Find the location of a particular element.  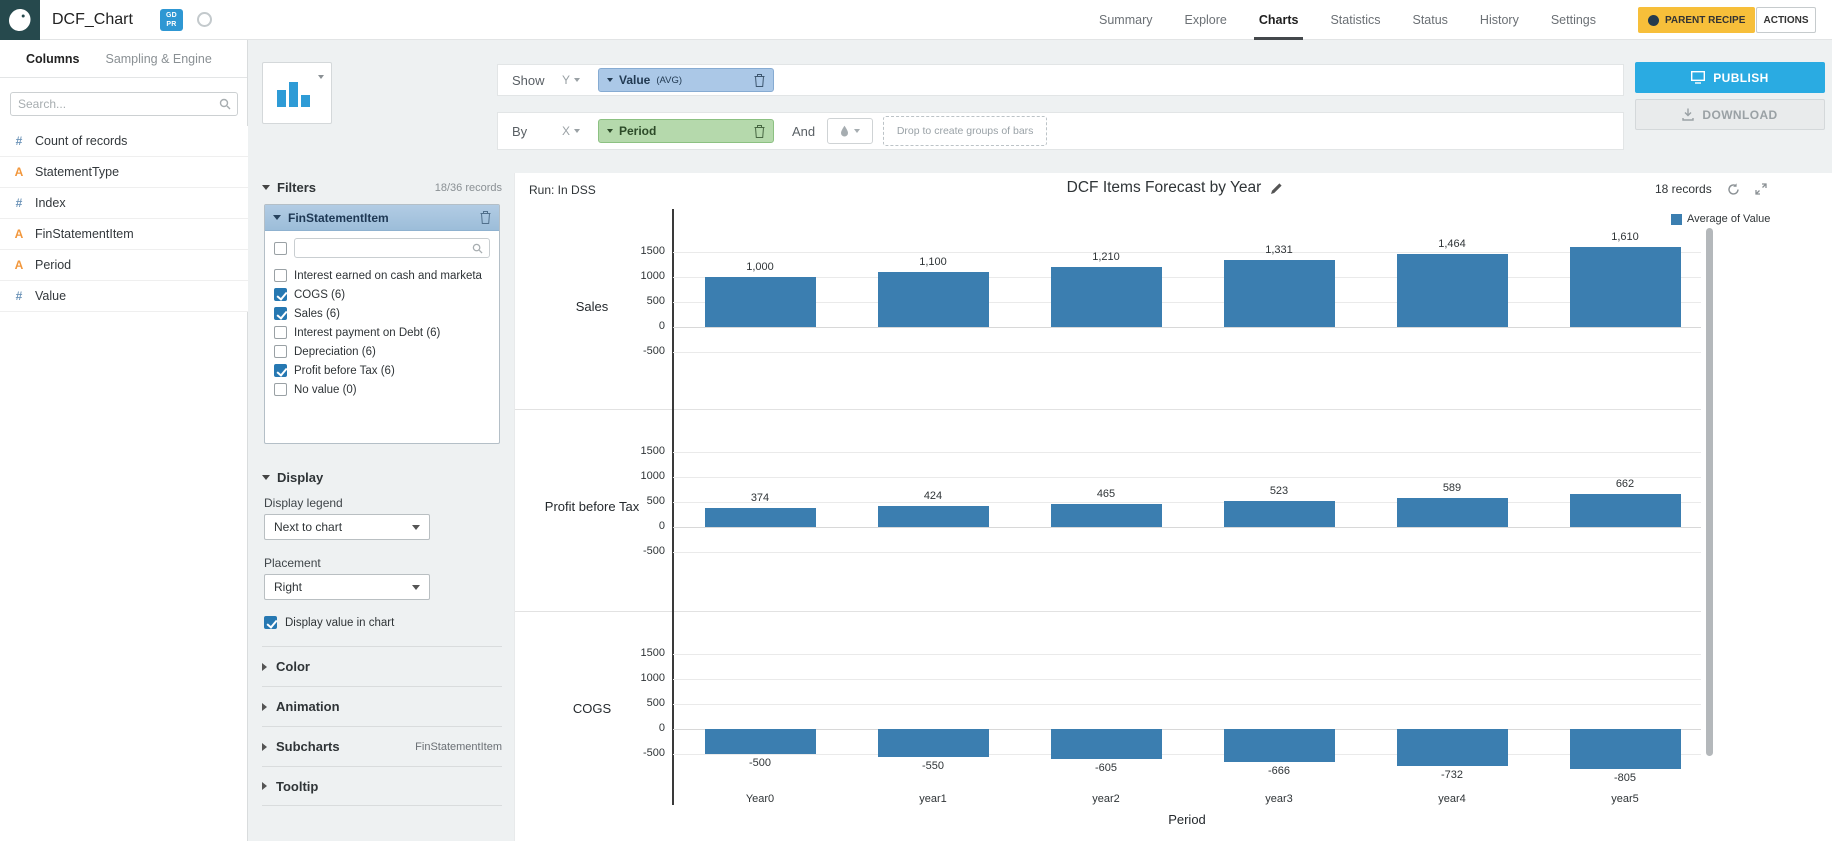

chart-type-picker is located at coordinates (297, 93).